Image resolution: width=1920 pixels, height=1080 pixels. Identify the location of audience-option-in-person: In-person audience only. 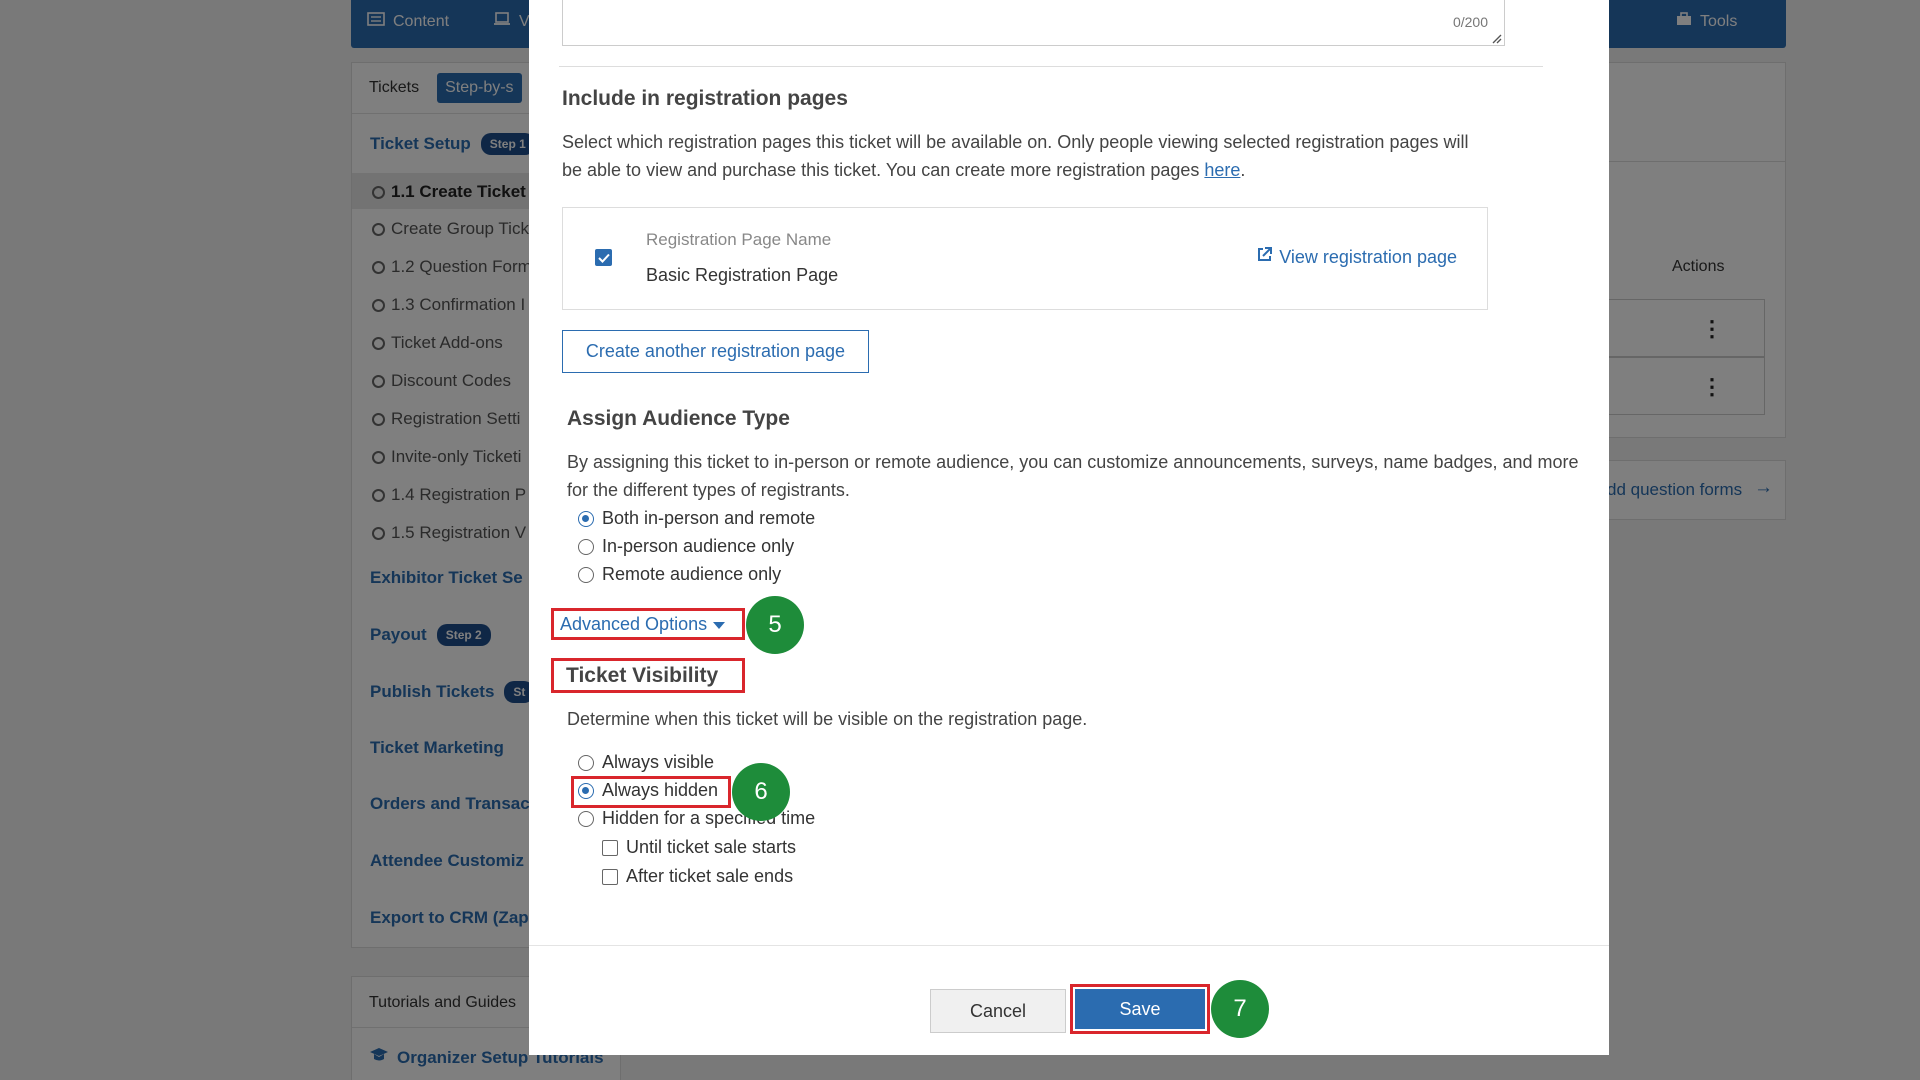
(686, 546).